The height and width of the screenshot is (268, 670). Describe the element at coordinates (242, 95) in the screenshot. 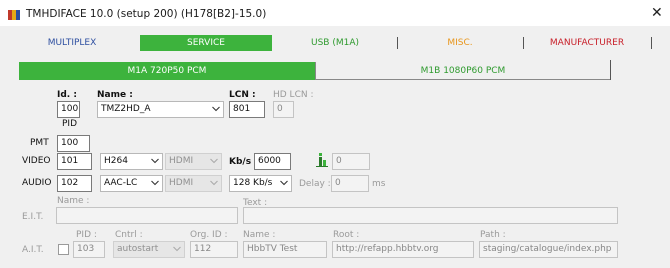

I see `lcn-label: LCN :` at that location.